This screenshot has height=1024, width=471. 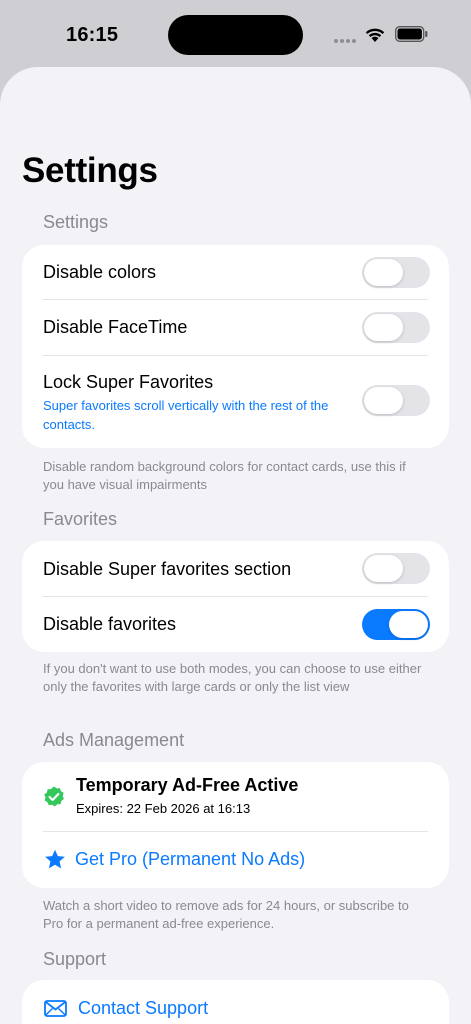 What do you see at coordinates (75, 959) in the screenshot?
I see `section-header-support: Support` at bounding box center [75, 959].